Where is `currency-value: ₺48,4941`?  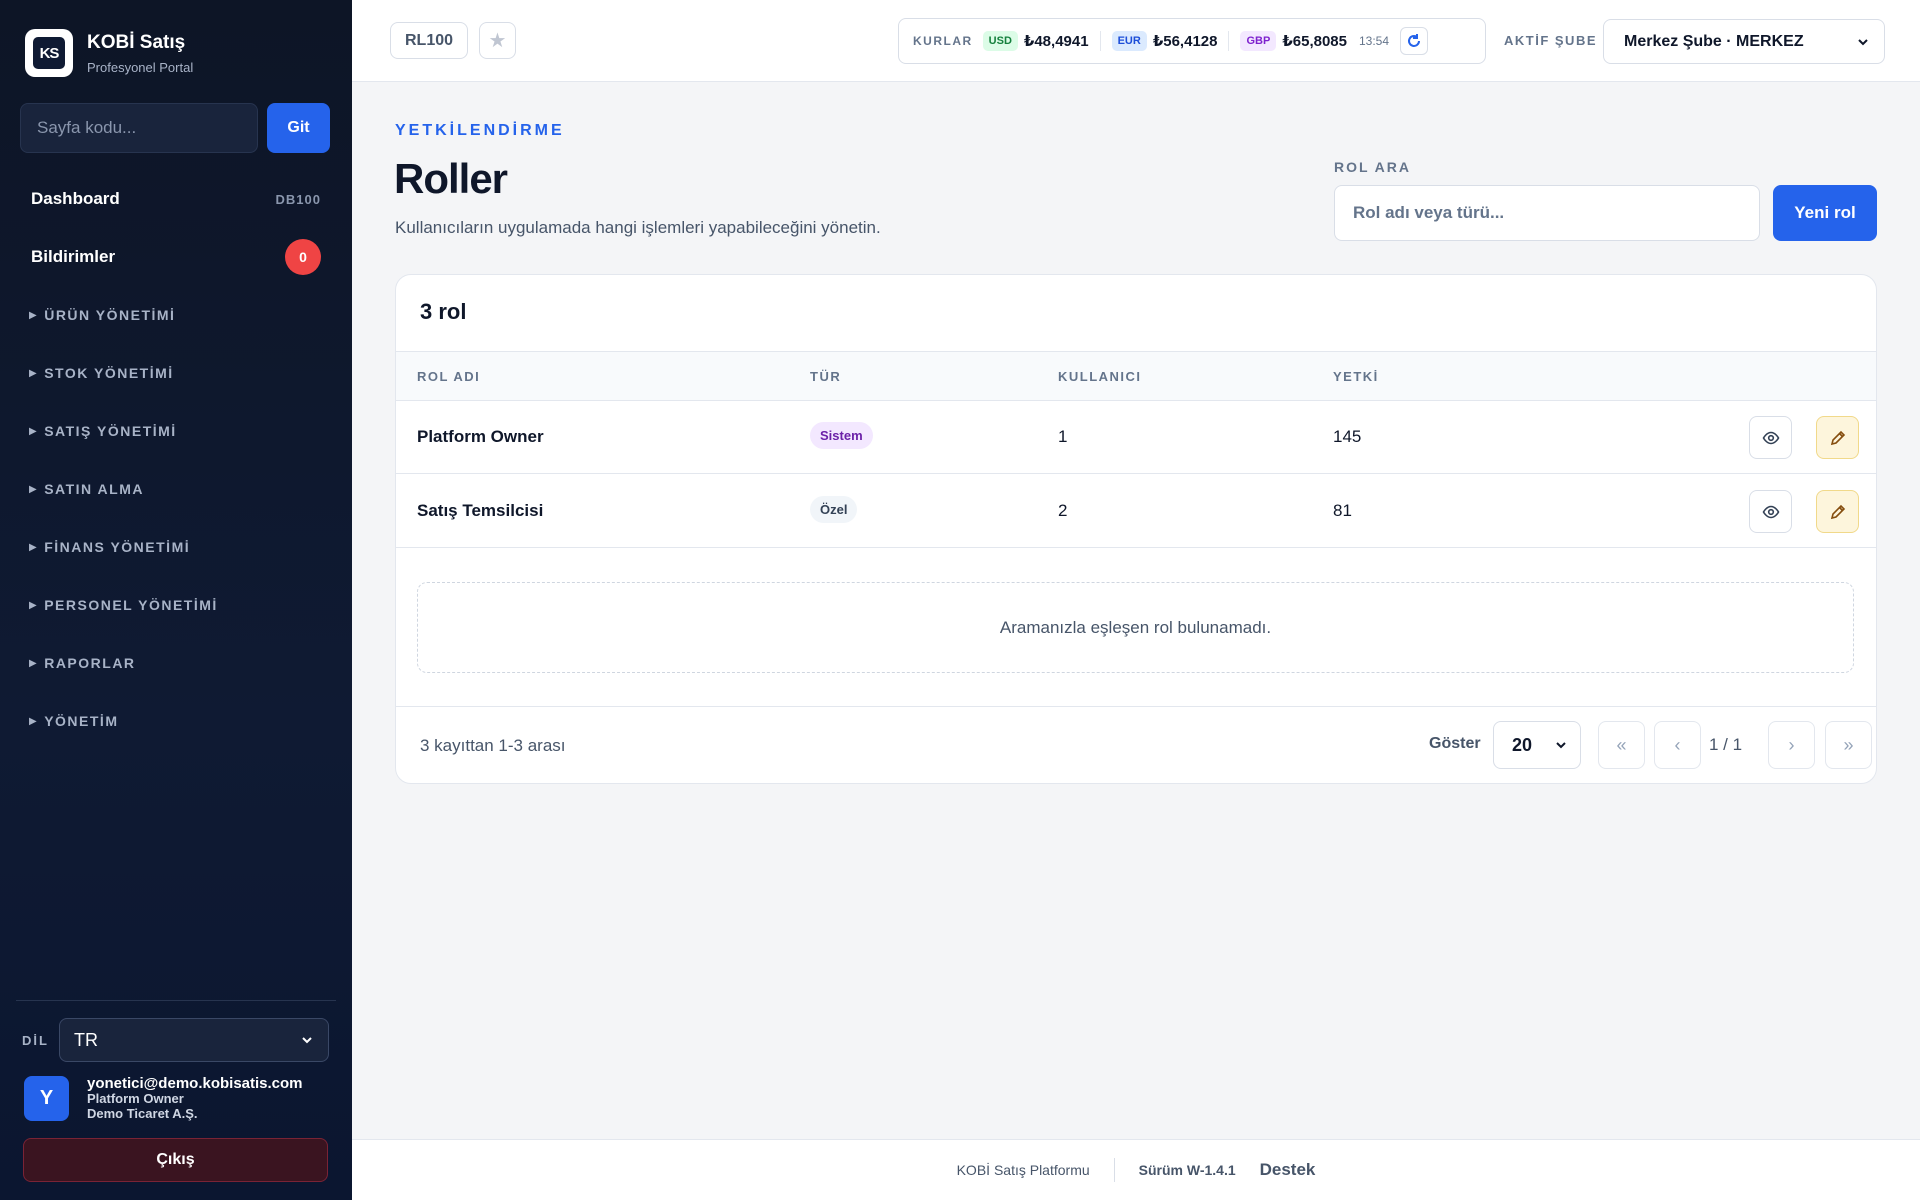 currency-value: ₺48,4941 is located at coordinates (1056, 41).